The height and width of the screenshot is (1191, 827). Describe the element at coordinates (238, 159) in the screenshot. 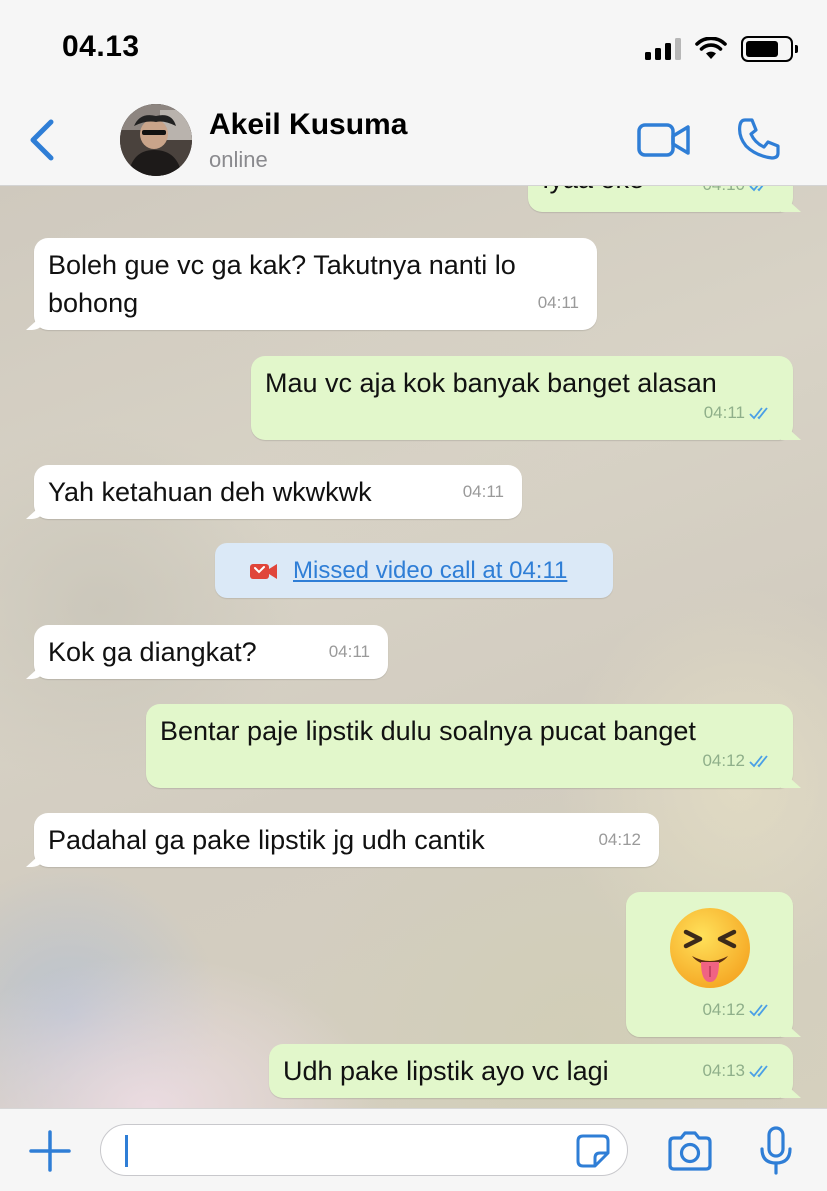

I see `contact-status: online` at that location.